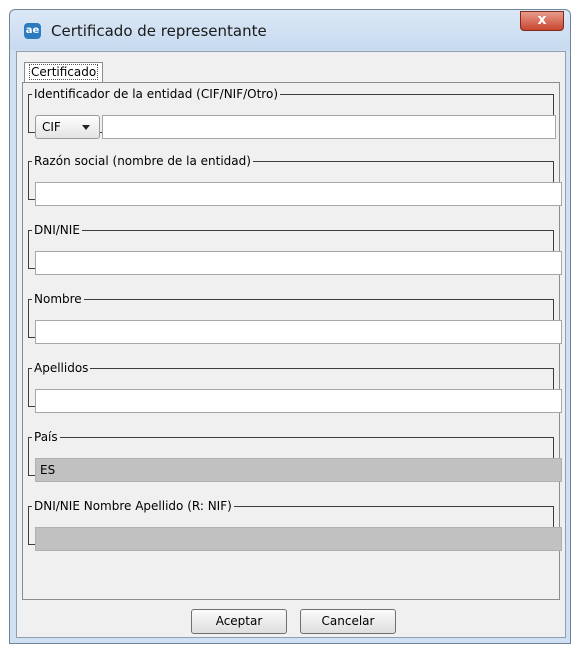  I want to click on dni-legend: DNI/NIE, so click(57, 230).